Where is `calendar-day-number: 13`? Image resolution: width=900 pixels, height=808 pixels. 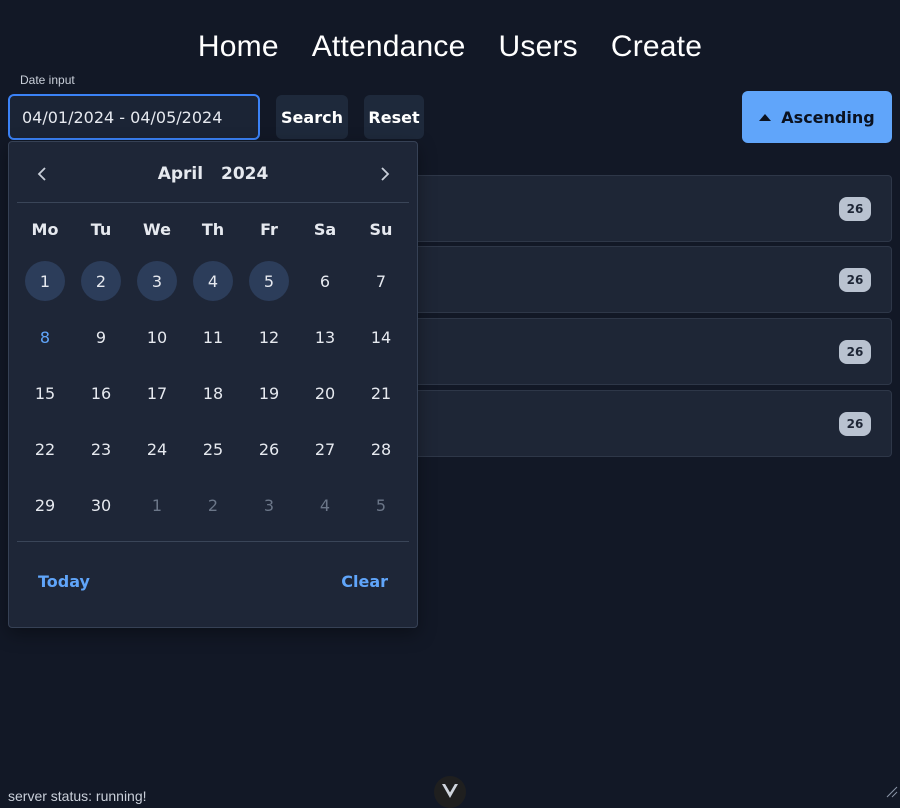 calendar-day-number: 13 is located at coordinates (325, 337).